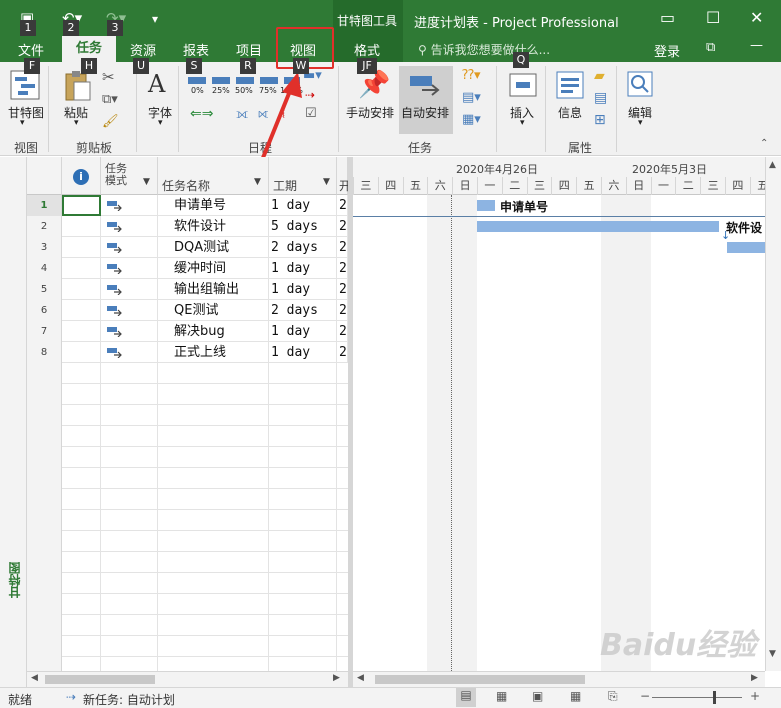  What do you see at coordinates (570, 85) in the screenshot?
I see `information-icon` at bounding box center [570, 85].